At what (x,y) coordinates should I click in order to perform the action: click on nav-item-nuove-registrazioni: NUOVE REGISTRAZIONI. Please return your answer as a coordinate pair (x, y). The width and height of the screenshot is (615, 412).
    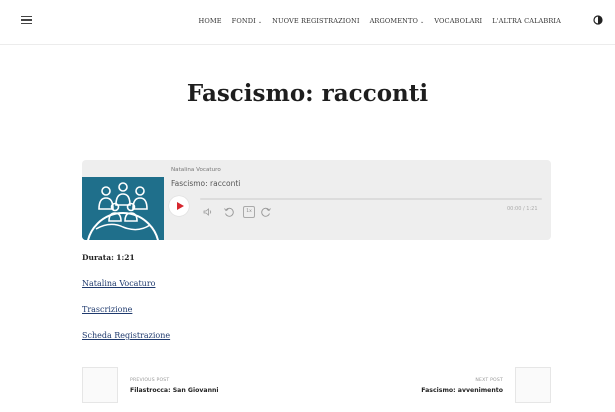
    Looking at the image, I should click on (315, 21).